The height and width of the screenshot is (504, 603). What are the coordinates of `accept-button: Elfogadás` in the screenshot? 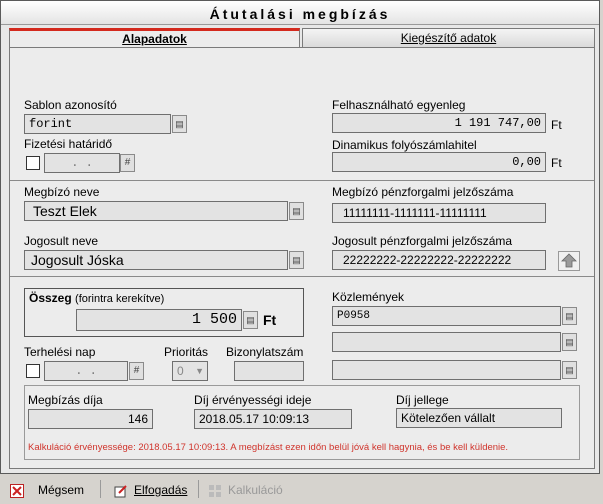 It's located at (150, 490).